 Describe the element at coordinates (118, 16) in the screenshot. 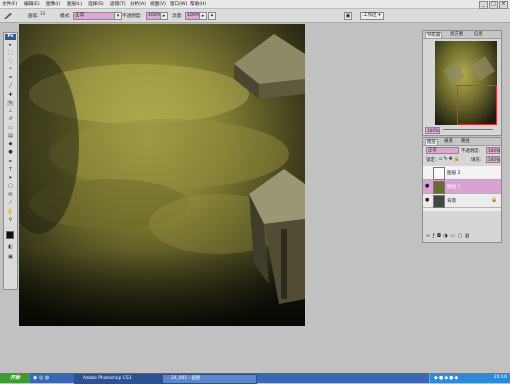

I see `mode-dropdown-icon: ▾` at that location.